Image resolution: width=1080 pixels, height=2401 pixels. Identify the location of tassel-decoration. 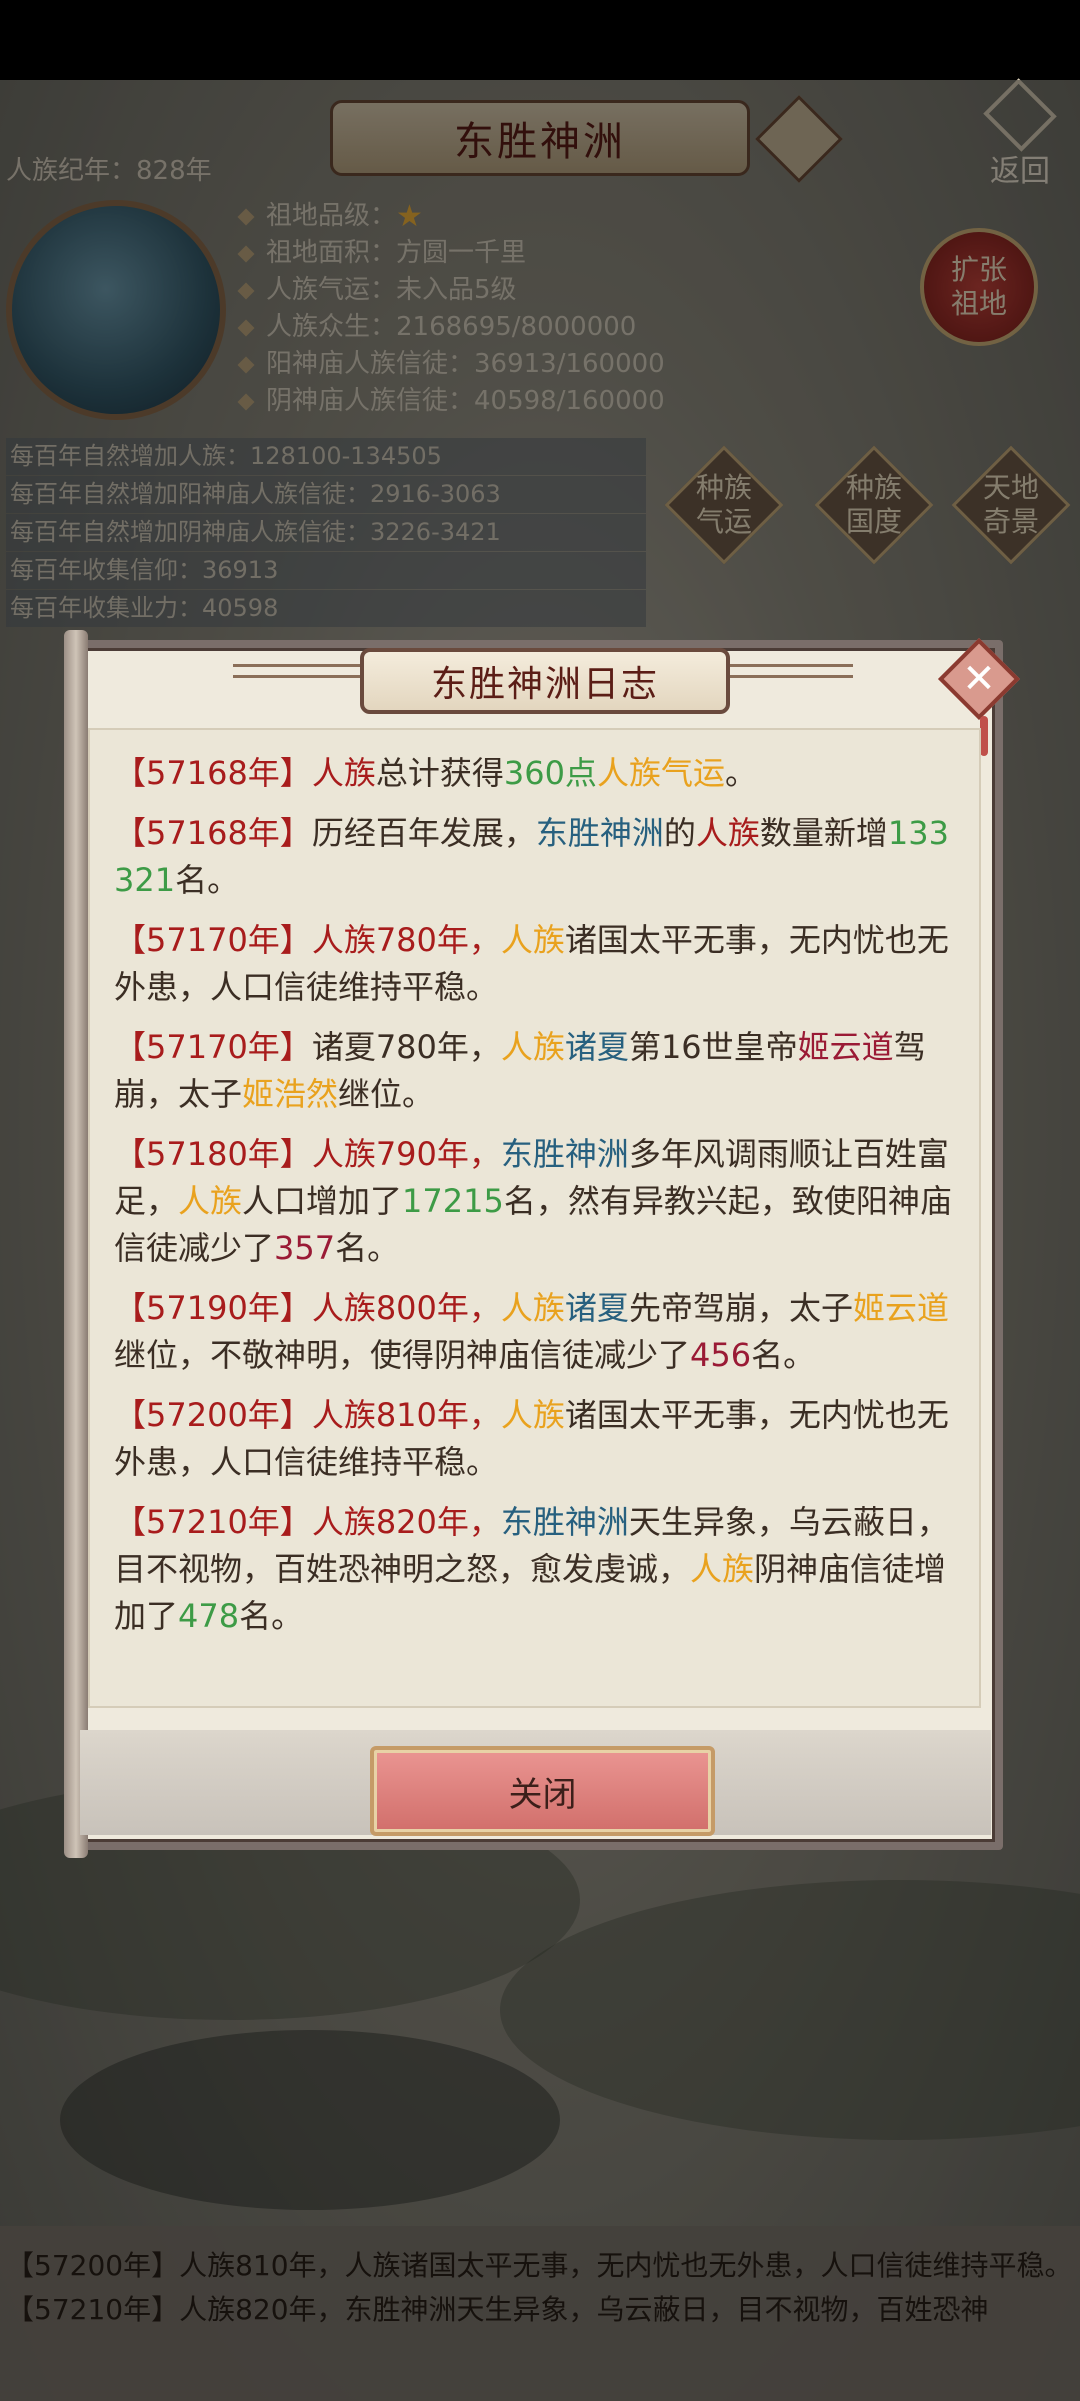
(984, 736).